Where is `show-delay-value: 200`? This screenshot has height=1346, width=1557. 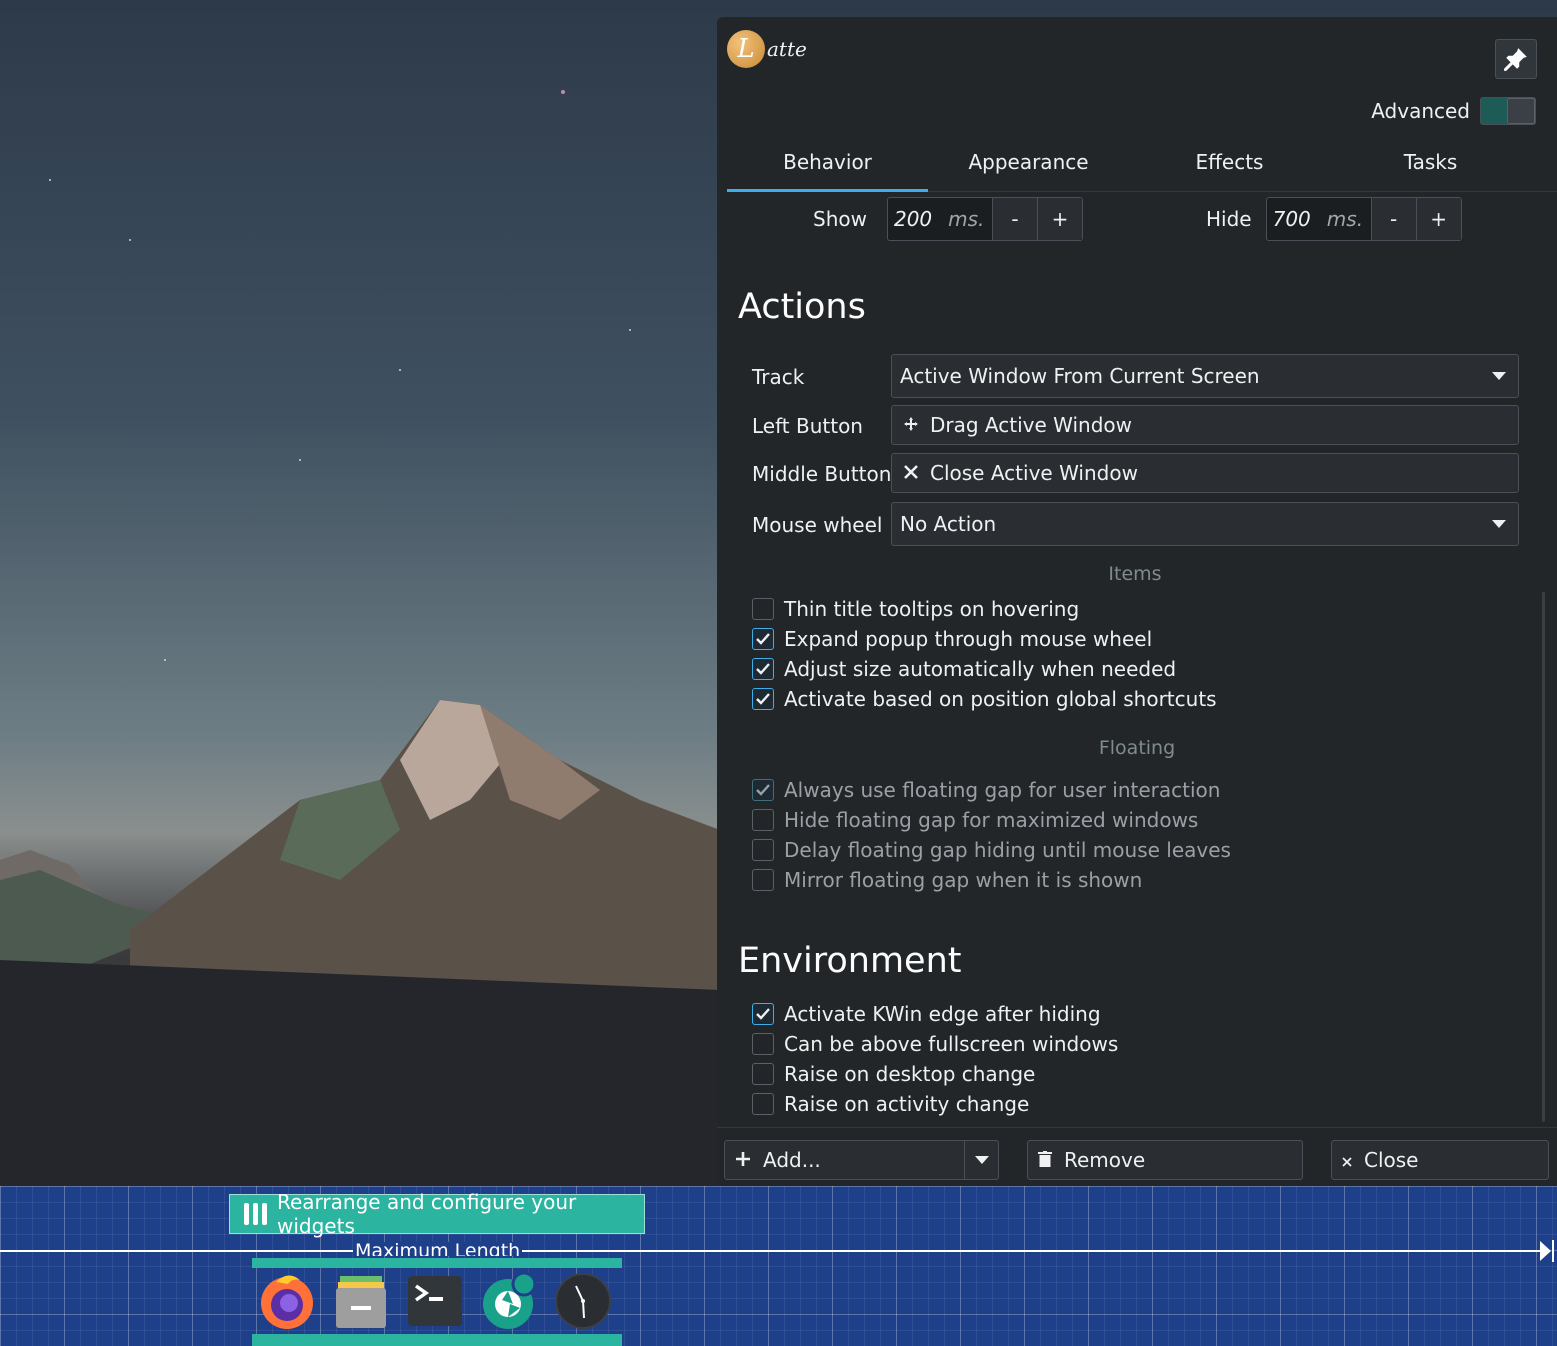 show-delay-value: 200 is located at coordinates (913, 219).